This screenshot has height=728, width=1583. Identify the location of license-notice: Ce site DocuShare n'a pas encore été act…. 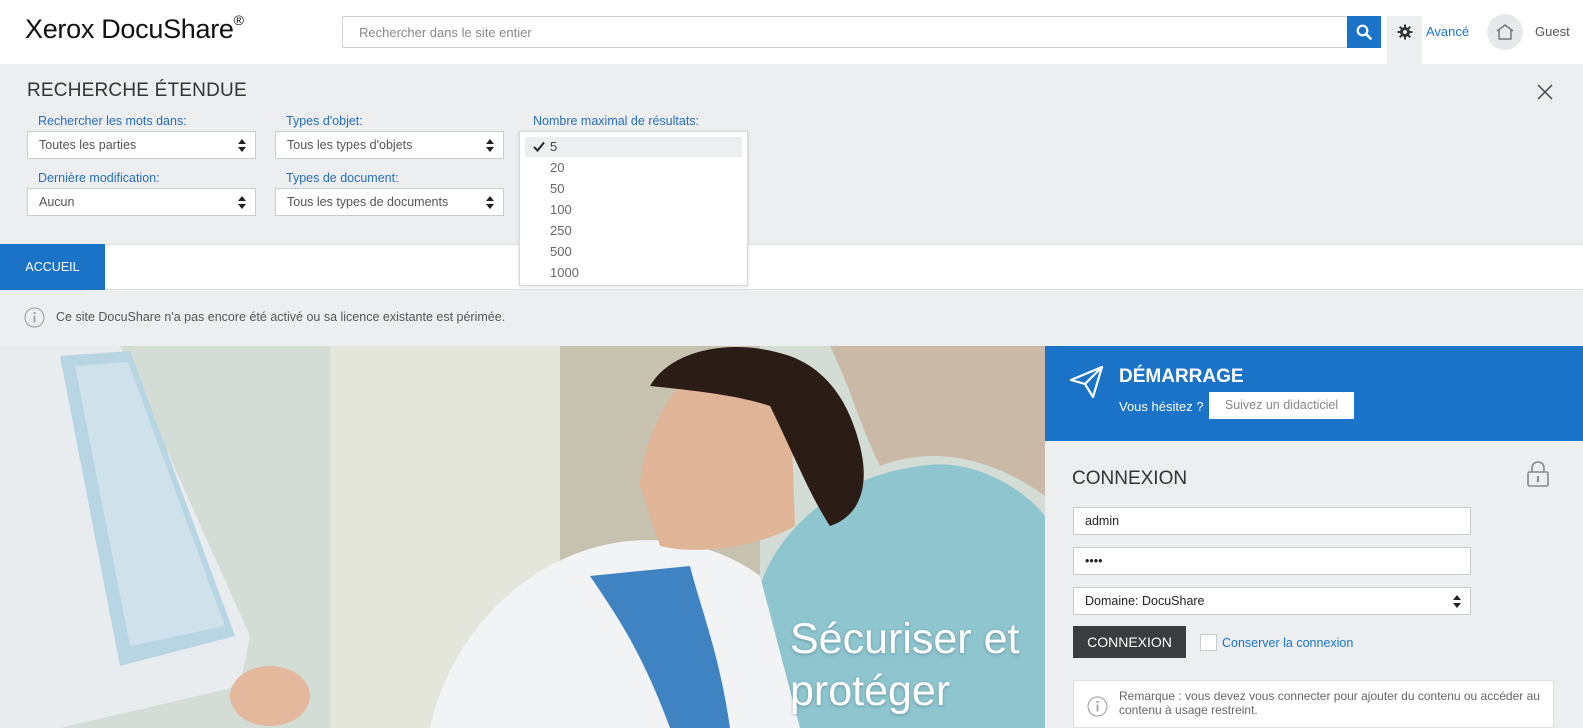
(791, 318).